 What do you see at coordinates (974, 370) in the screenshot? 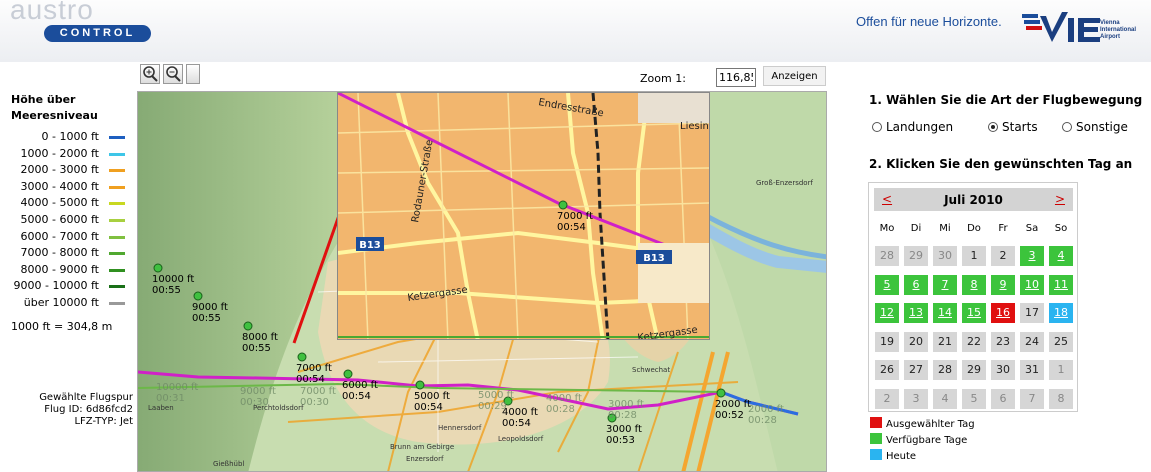
I see `calendar-day-na: 29` at bounding box center [974, 370].